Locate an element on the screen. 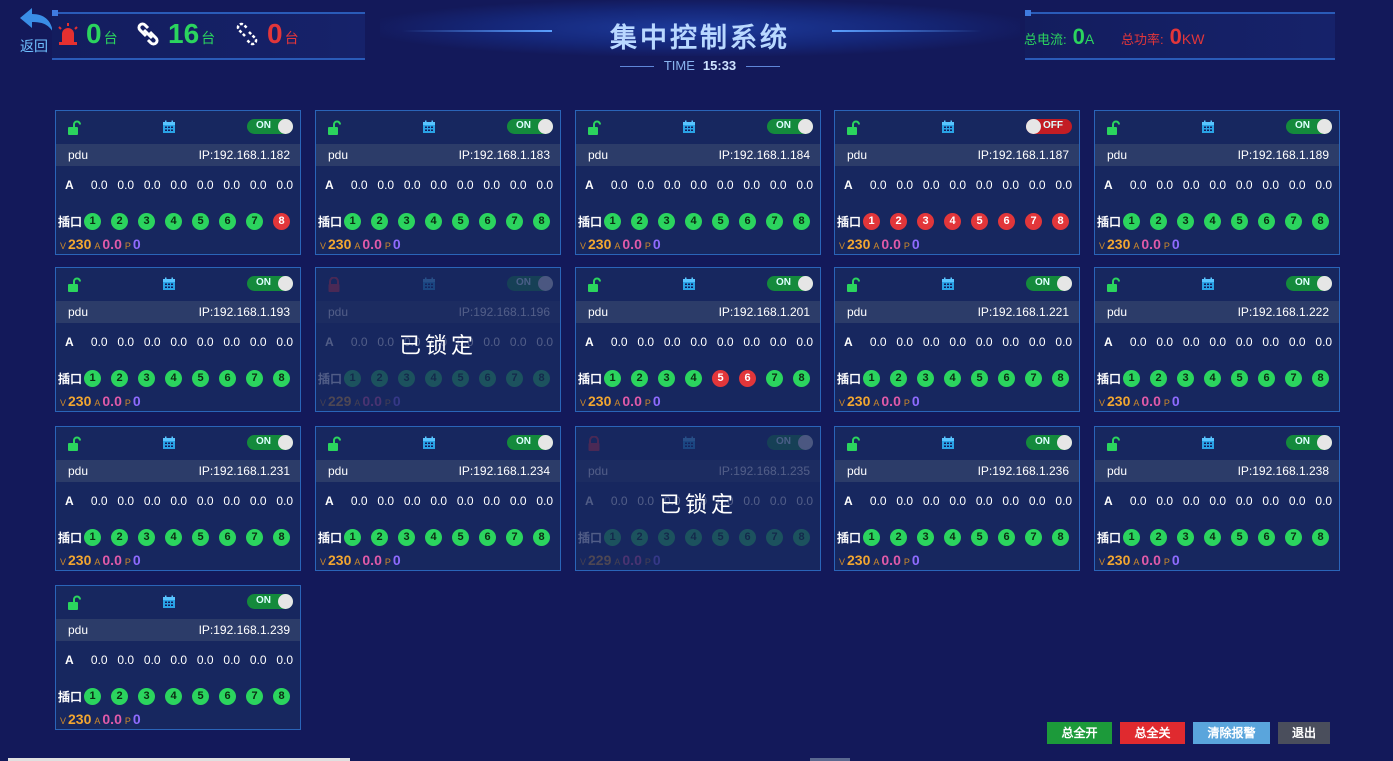 The height and width of the screenshot is (761, 1393). all-off-button: 总全关 is located at coordinates (1152, 733).